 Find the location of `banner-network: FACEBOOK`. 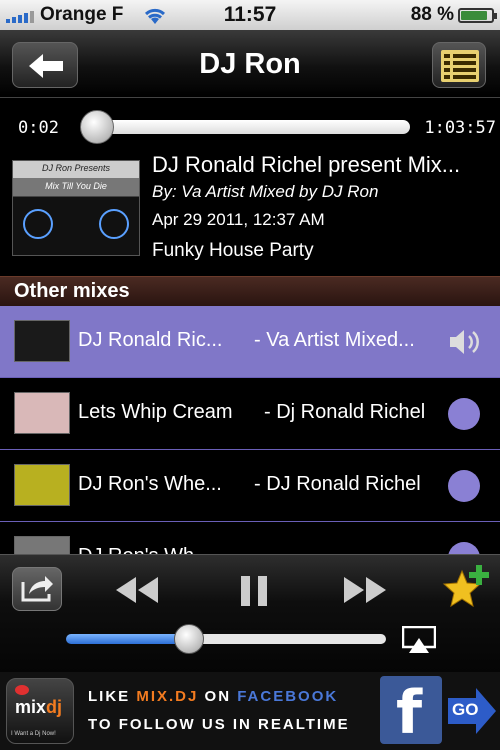

banner-network: FACEBOOK is located at coordinates (288, 696).